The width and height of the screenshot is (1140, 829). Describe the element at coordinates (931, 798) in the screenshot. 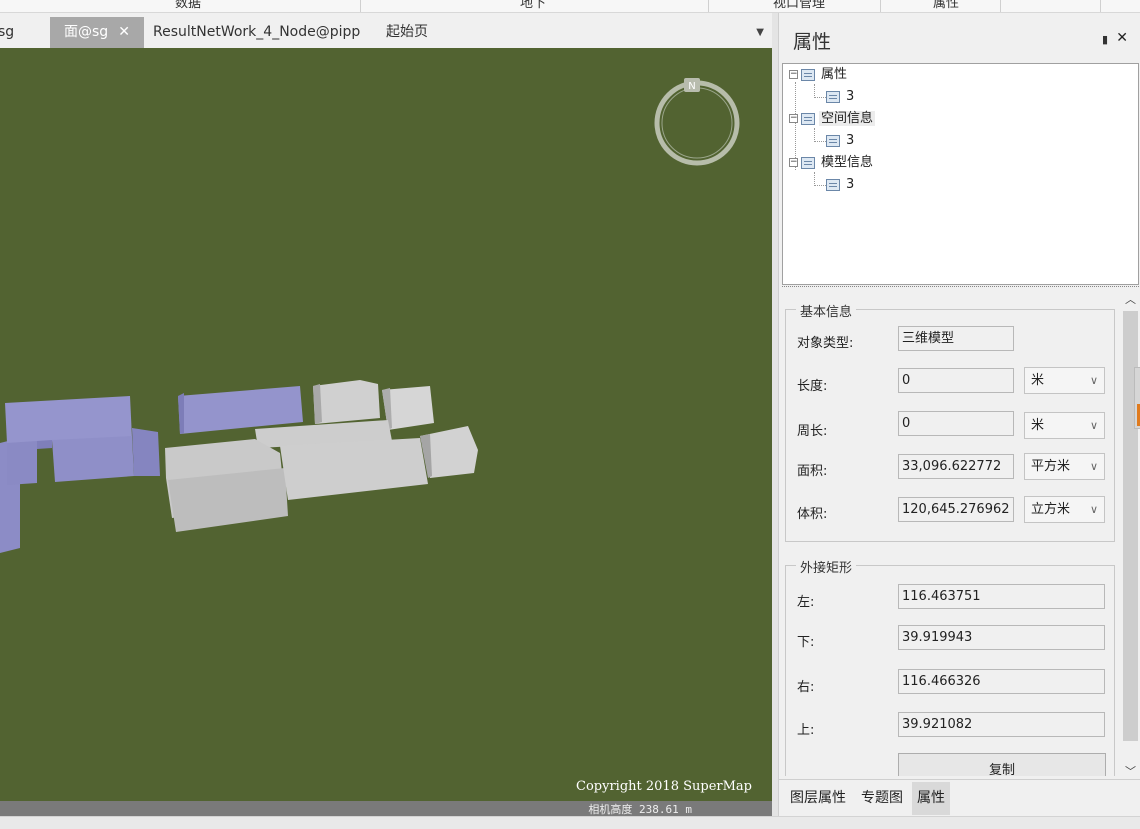

I see `tab-properties: 属性` at that location.